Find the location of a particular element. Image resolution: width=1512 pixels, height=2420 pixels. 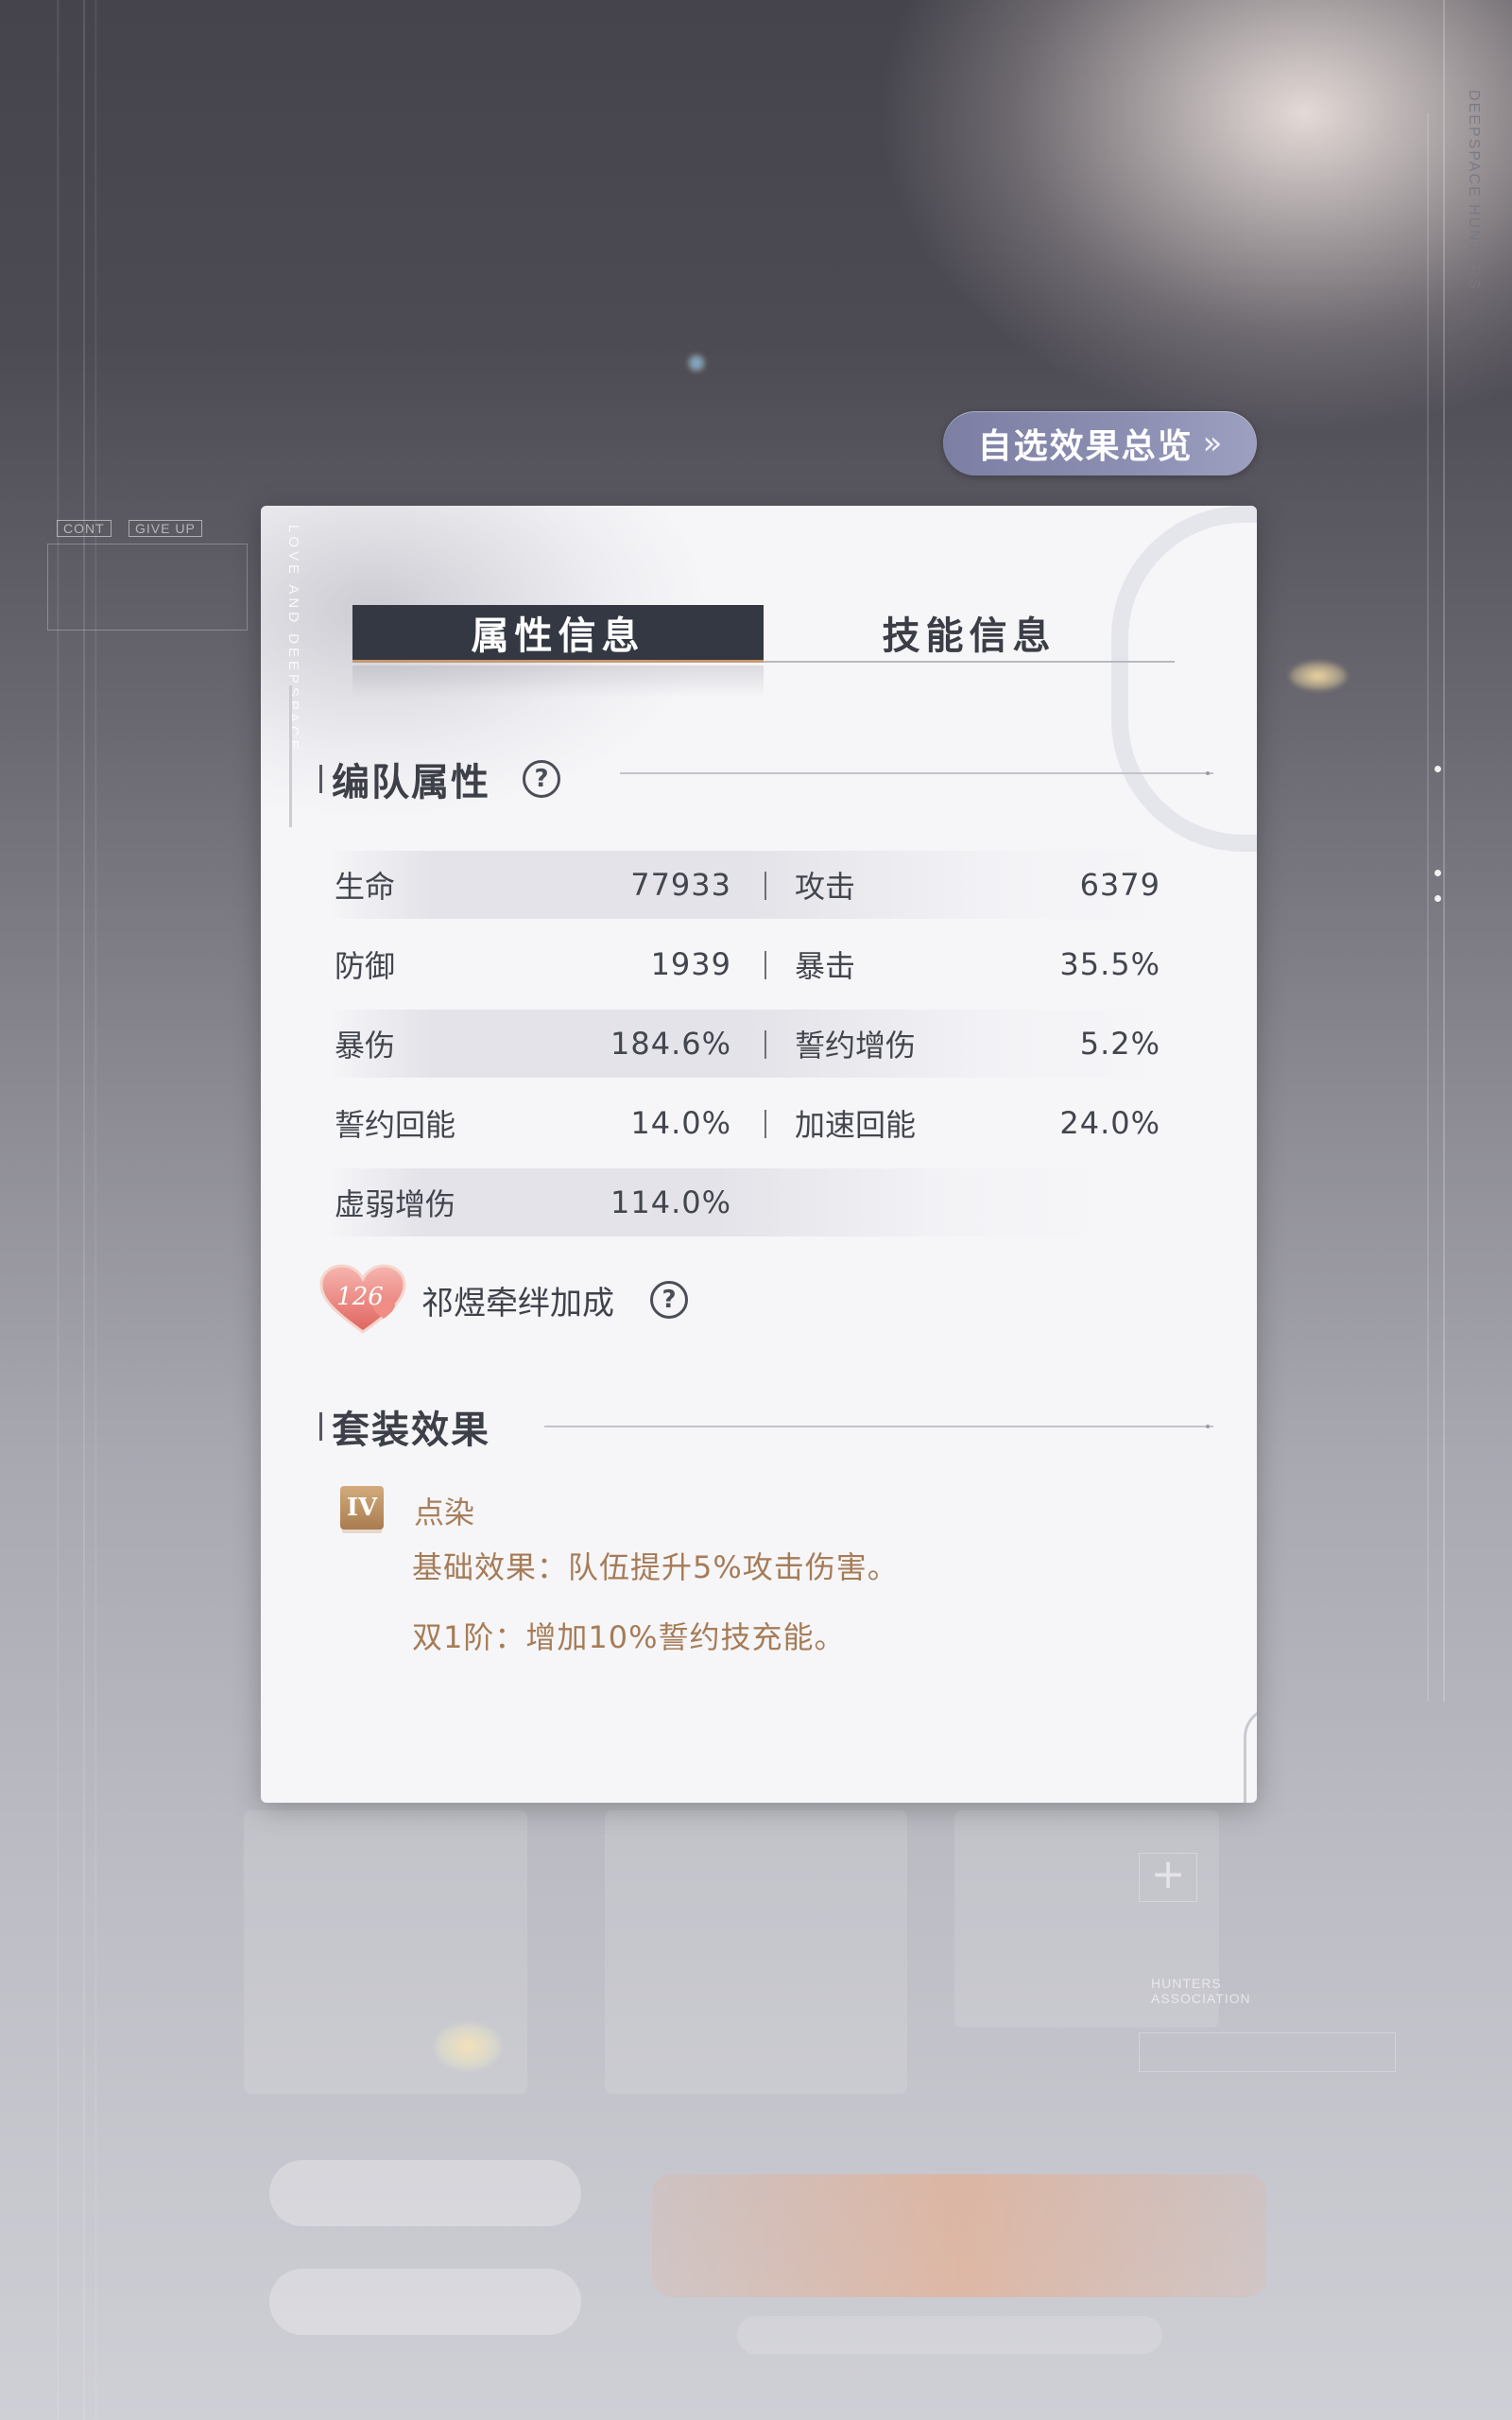

team-attributes-title: 编队属性 is located at coordinates (411, 782).